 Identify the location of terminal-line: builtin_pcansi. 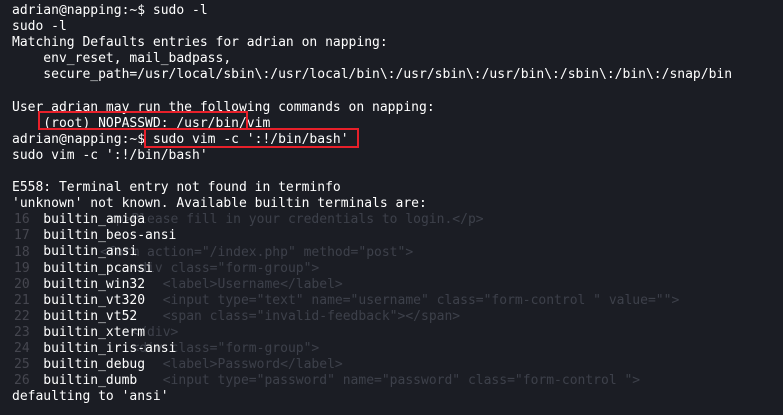
(82, 268).